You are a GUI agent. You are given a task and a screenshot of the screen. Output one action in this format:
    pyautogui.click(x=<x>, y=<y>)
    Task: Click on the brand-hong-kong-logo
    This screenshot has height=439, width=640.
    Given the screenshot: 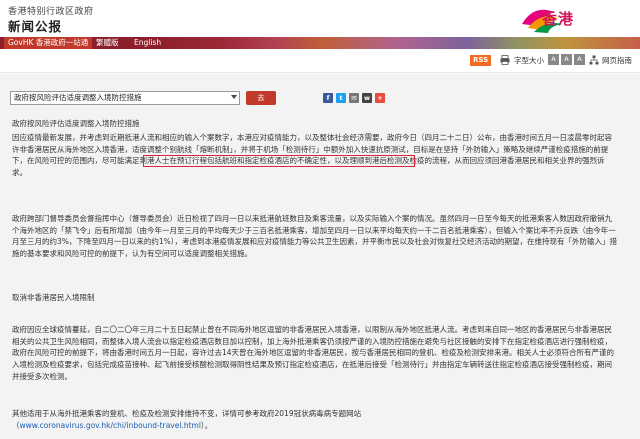 What is the action you would take?
    pyautogui.click(x=576, y=18)
    